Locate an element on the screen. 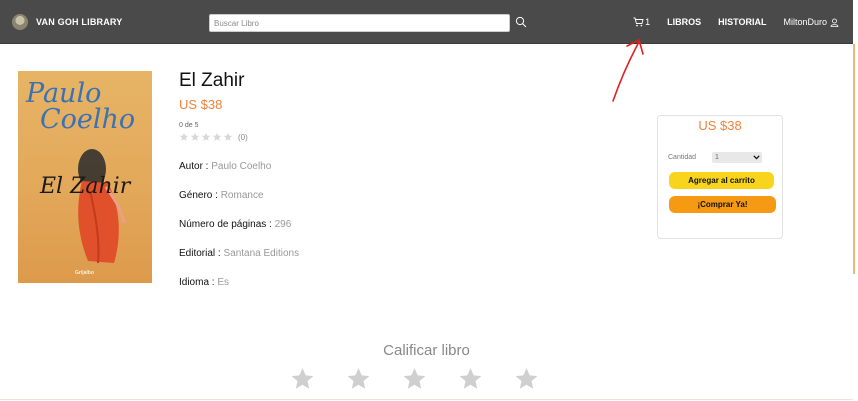 This screenshot has width=858, height=401. annotation-arrow is located at coordinates (628, 70).